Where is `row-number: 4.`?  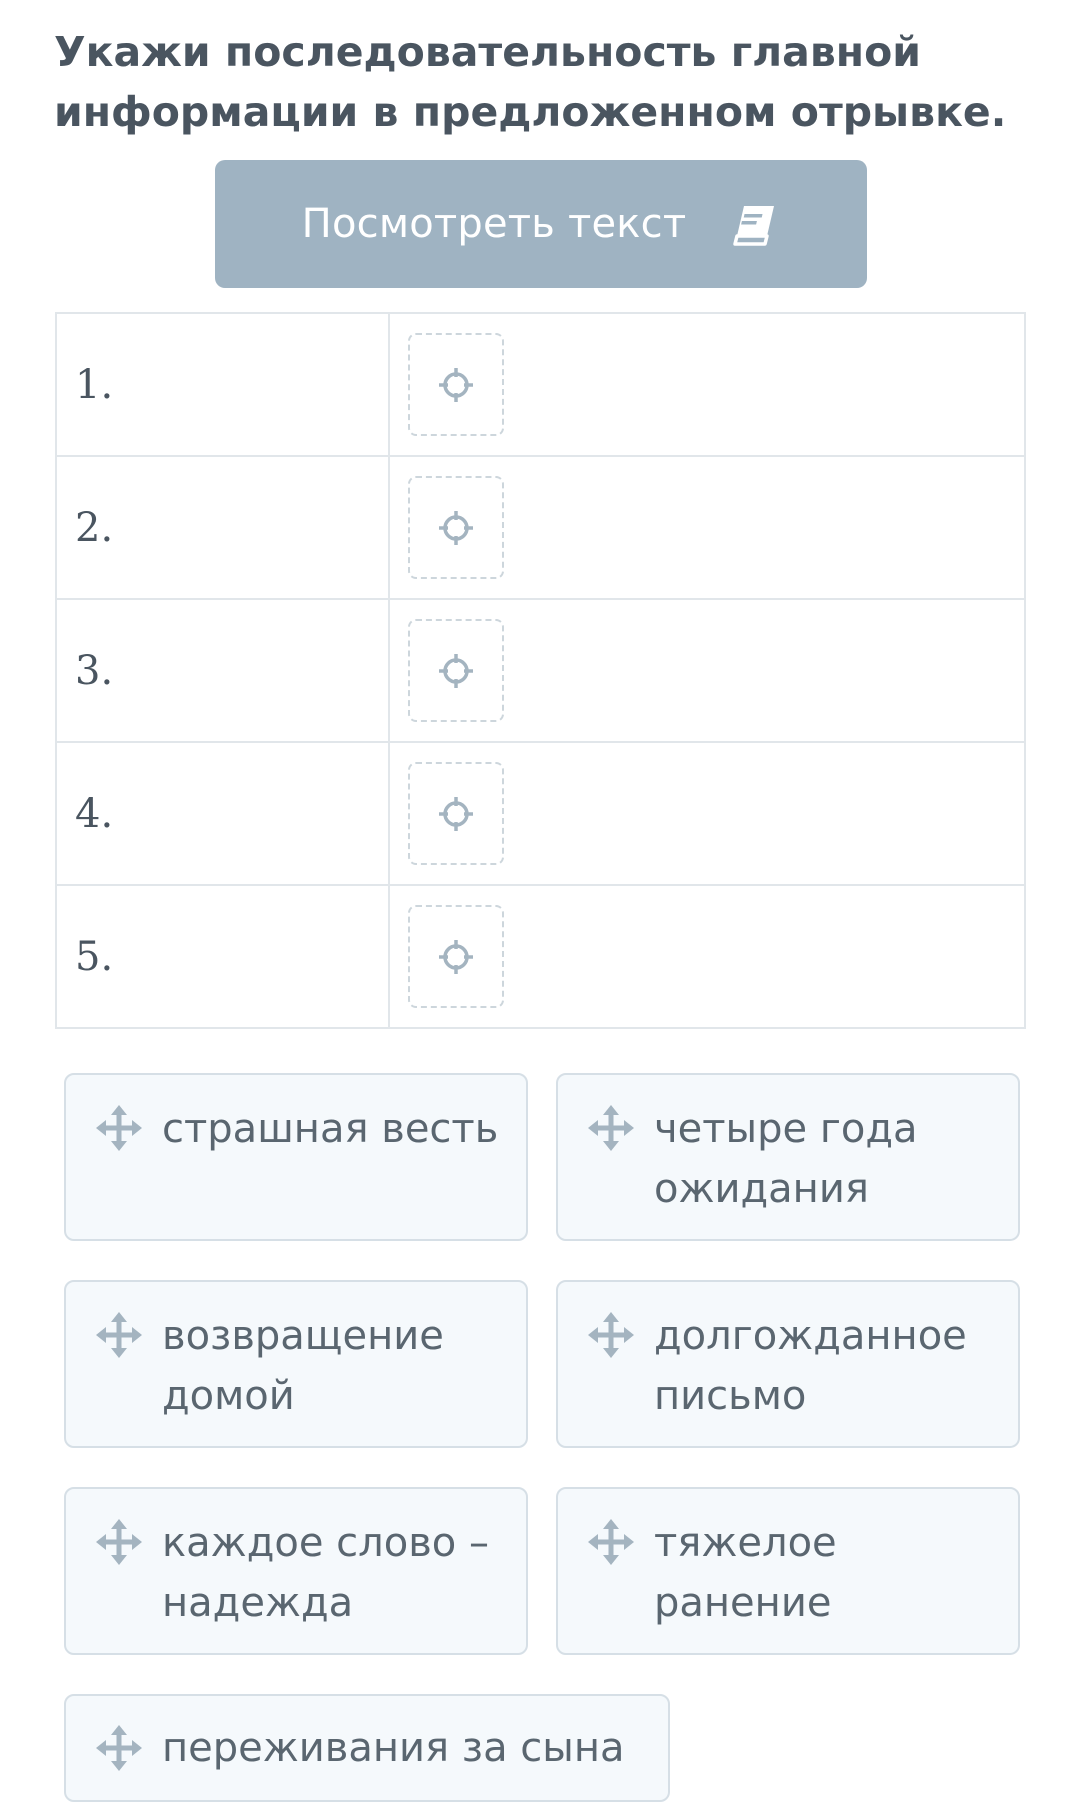
row-number: 4. is located at coordinates (94, 813).